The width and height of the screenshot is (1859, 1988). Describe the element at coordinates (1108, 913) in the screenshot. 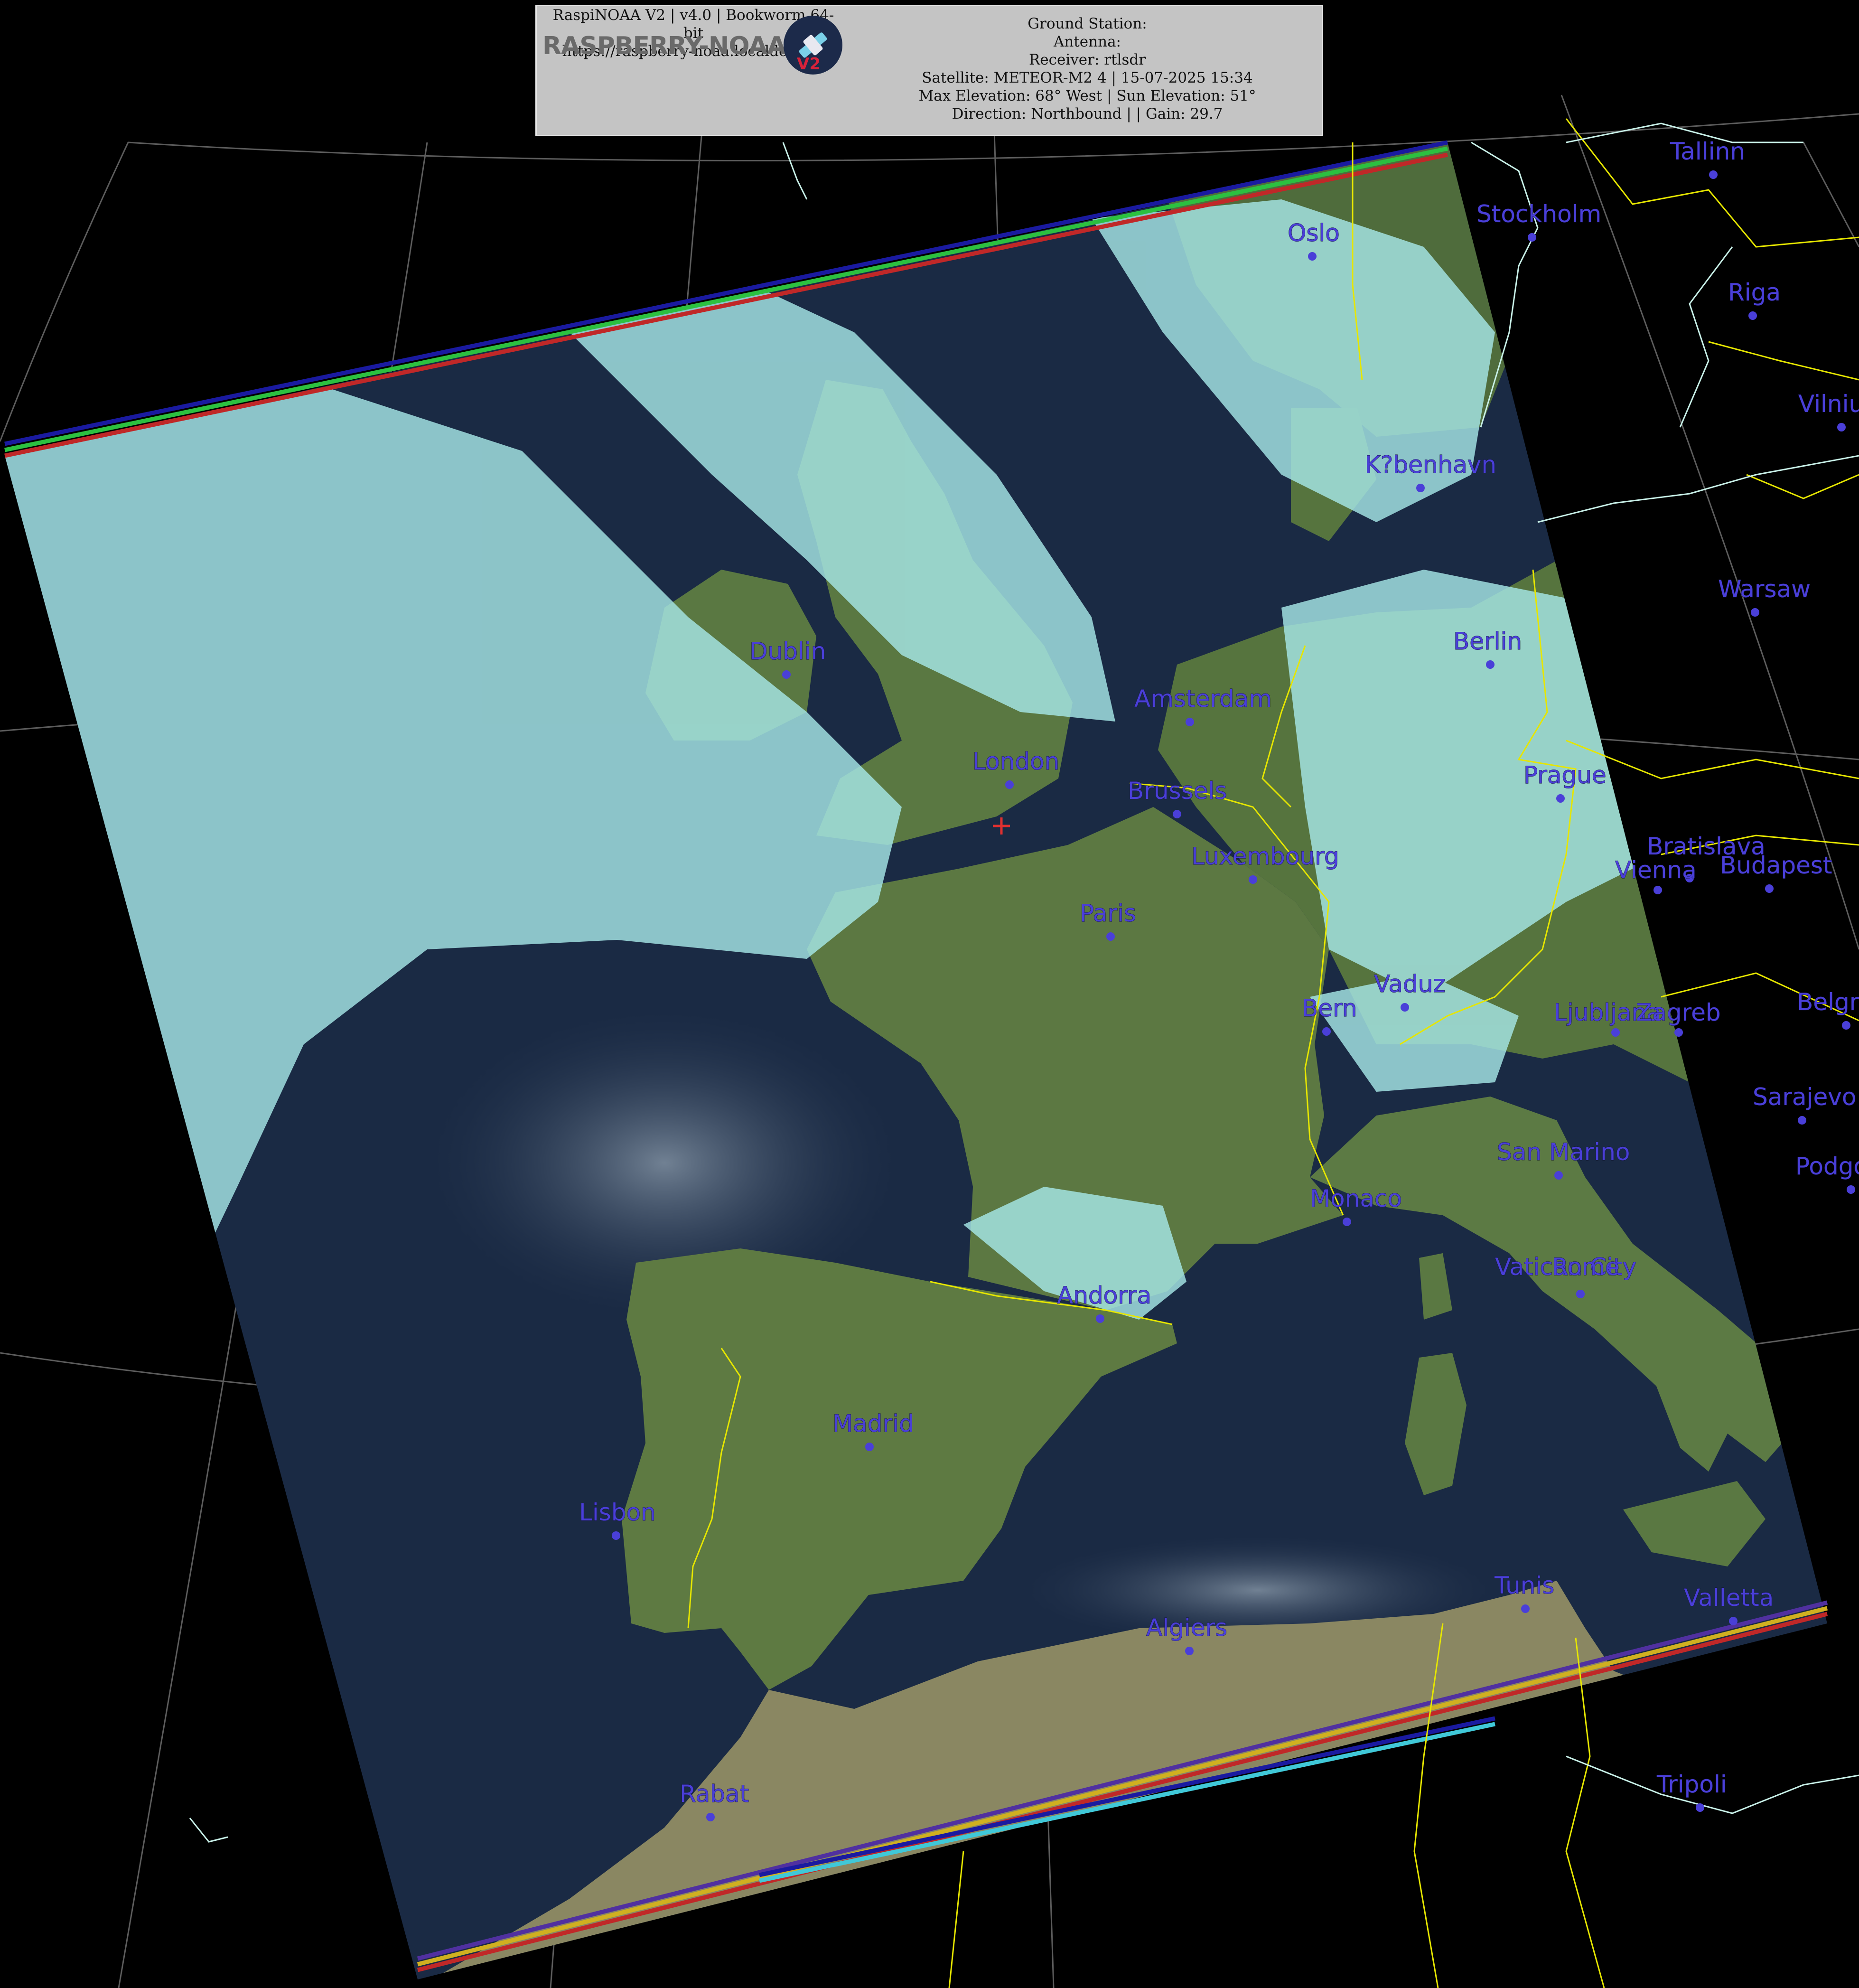

I see `city-label: Paris` at that location.